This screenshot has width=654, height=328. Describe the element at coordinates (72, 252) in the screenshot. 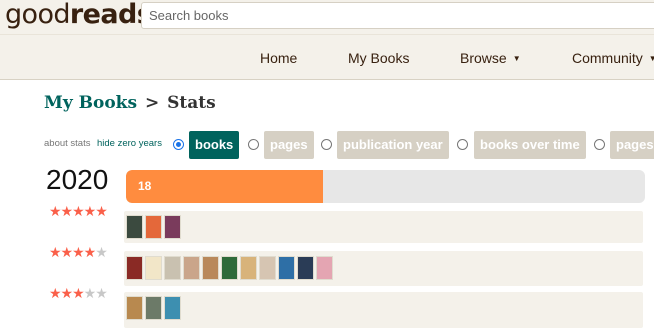

I see `filled-star-icons: ★★★★` at that location.